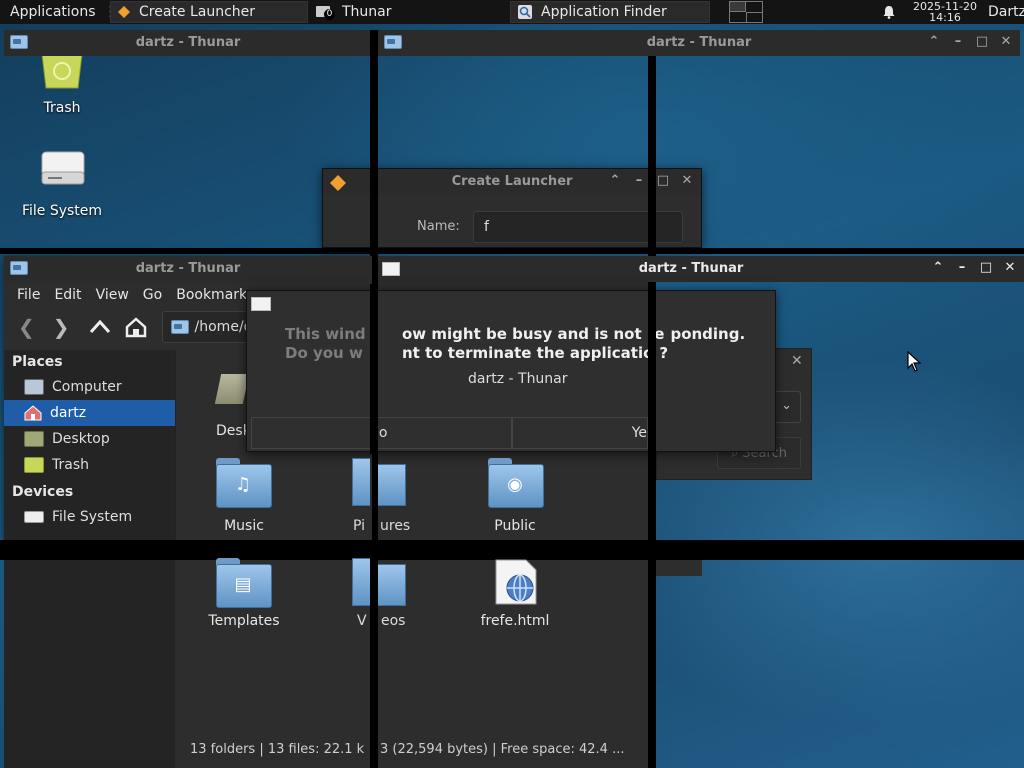 The height and width of the screenshot is (768, 1024). I want to click on file-label-frefe-html: frefe.html, so click(515, 621).